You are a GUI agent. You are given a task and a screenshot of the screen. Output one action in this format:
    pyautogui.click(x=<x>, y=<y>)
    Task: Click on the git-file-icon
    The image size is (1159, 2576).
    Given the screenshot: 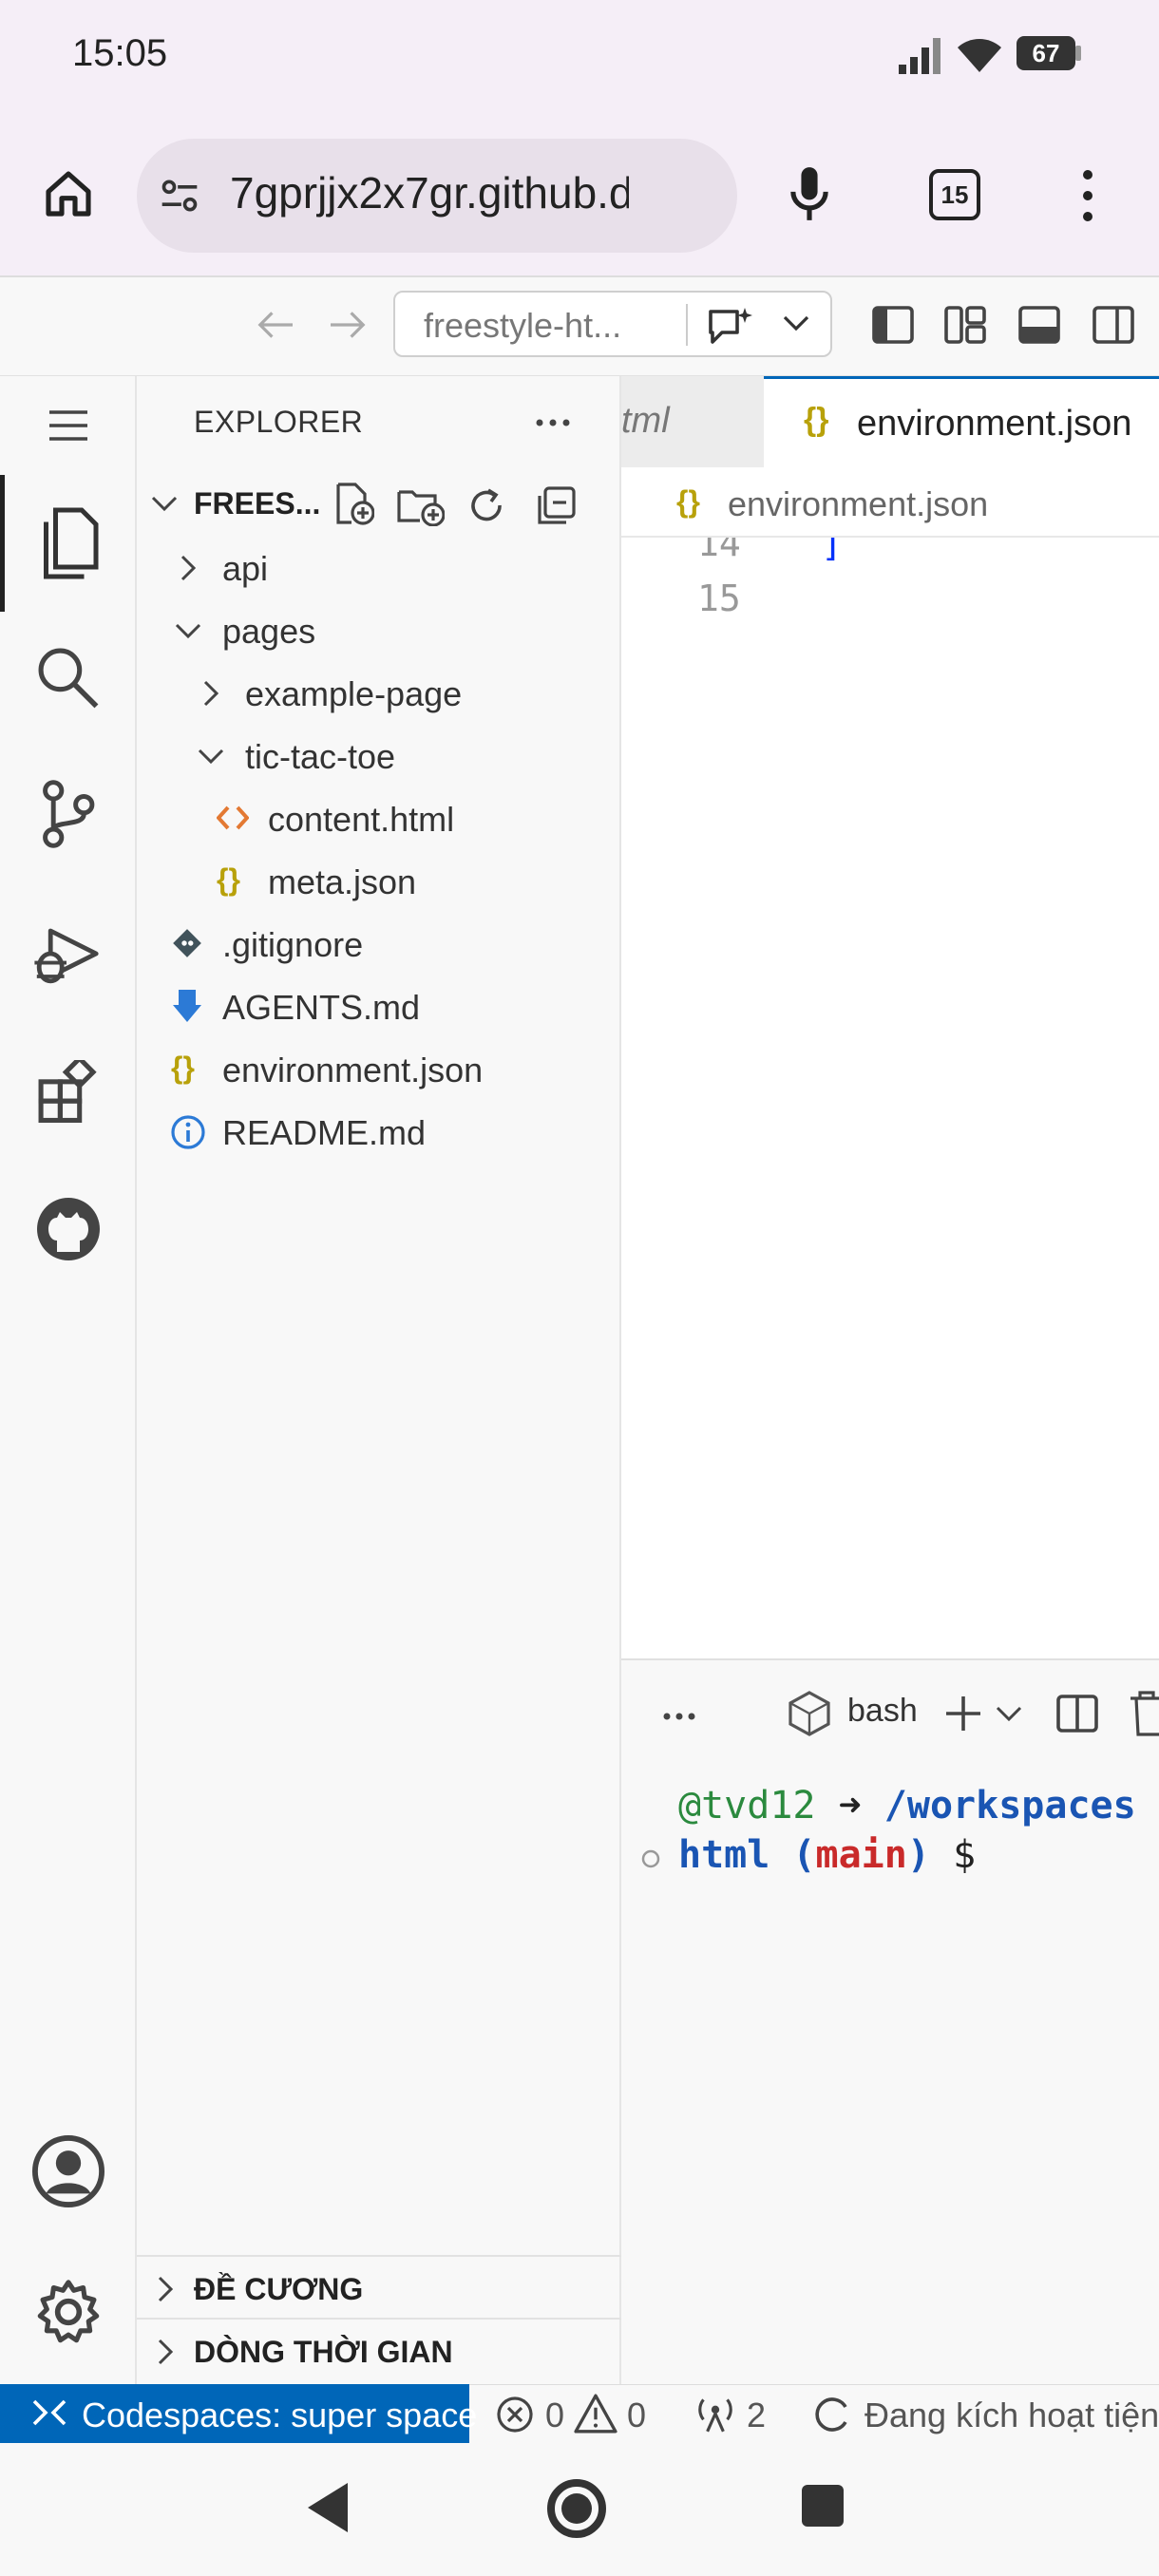 What is the action you would take?
    pyautogui.click(x=187, y=943)
    